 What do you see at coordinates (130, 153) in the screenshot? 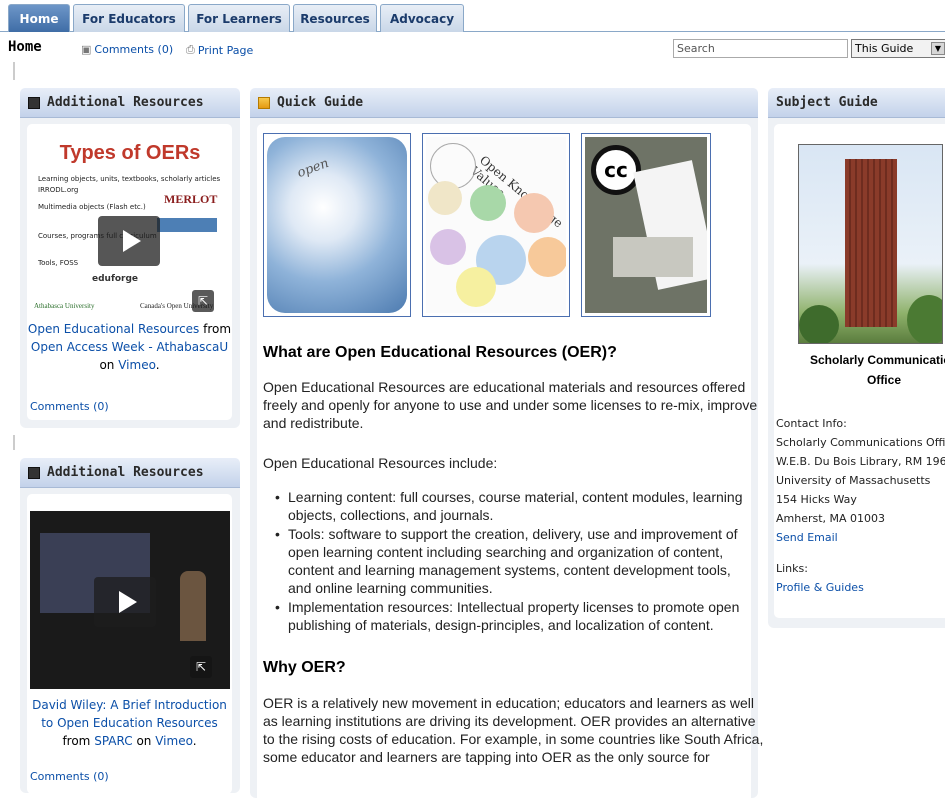
I see `slide-title: Types of OERs` at bounding box center [130, 153].